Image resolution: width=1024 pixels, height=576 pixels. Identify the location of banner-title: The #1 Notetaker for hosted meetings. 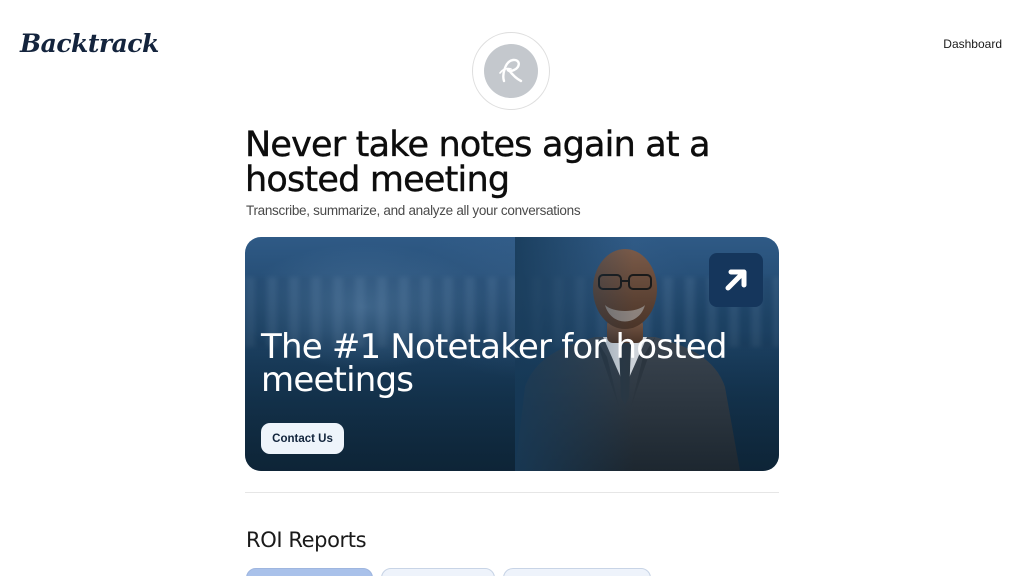
(494, 363).